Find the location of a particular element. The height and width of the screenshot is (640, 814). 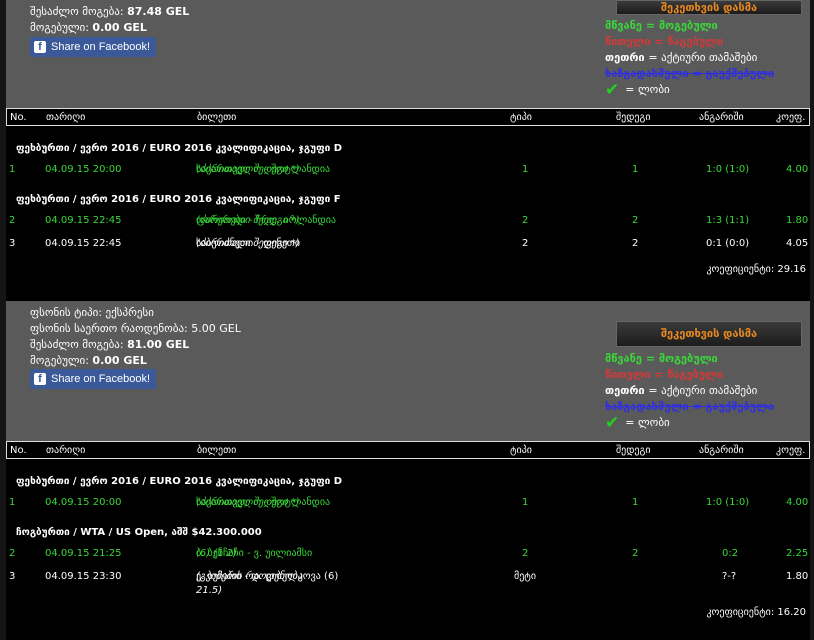

total-coefficient: კოეფიციენტი: 29.16 is located at coordinates (756, 269).